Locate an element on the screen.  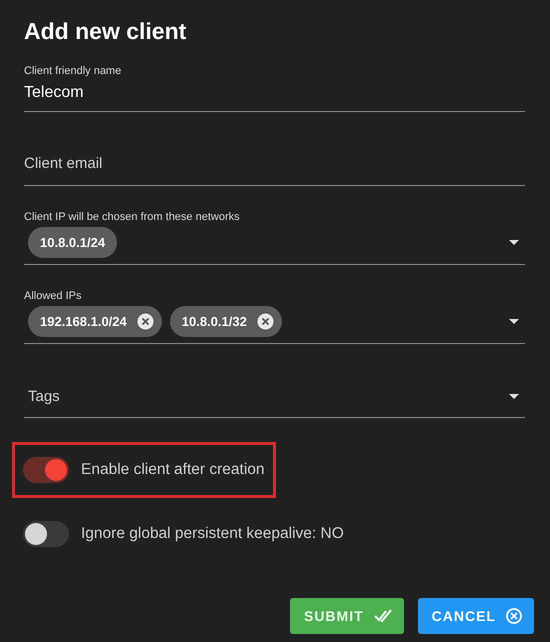
field-label: Client friendly name is located at coordinates (73, 71).